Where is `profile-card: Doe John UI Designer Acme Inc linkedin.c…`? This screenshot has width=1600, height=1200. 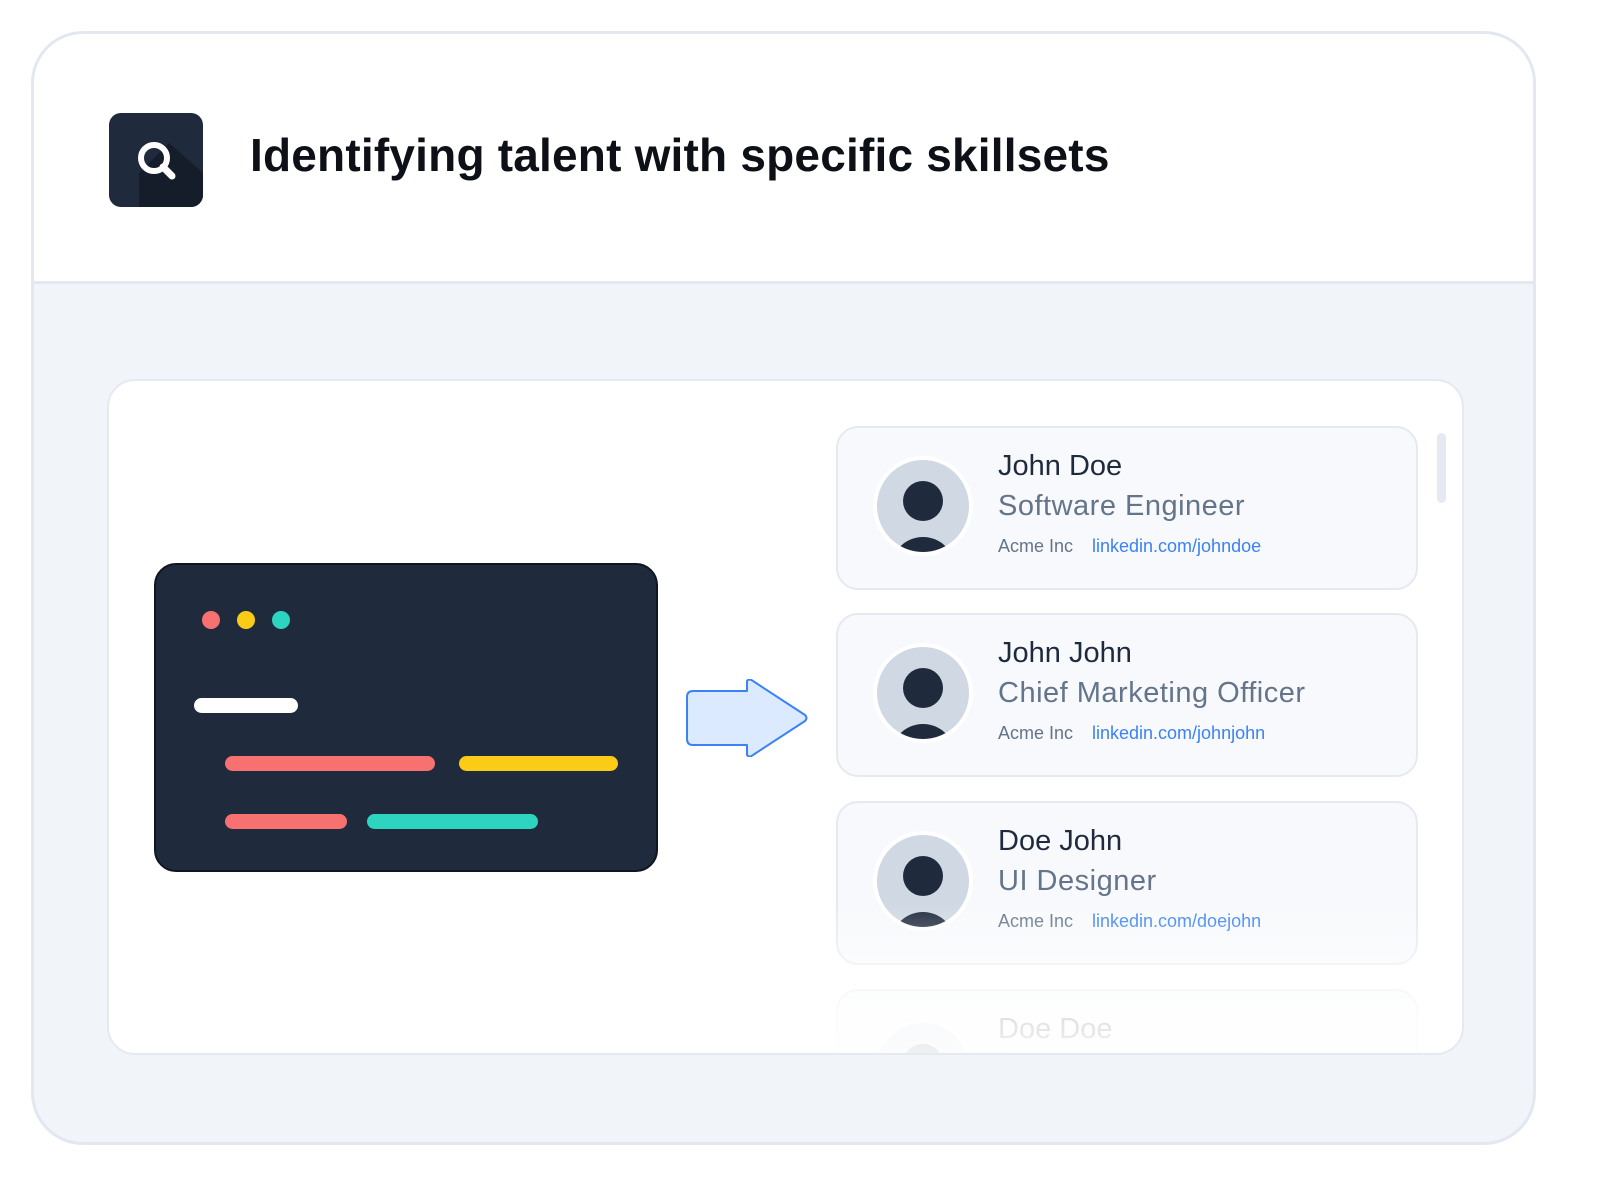 profile-card: Doe John UI Designer Acme Inc linkedin.c… is located at coordinates (1127, 883).